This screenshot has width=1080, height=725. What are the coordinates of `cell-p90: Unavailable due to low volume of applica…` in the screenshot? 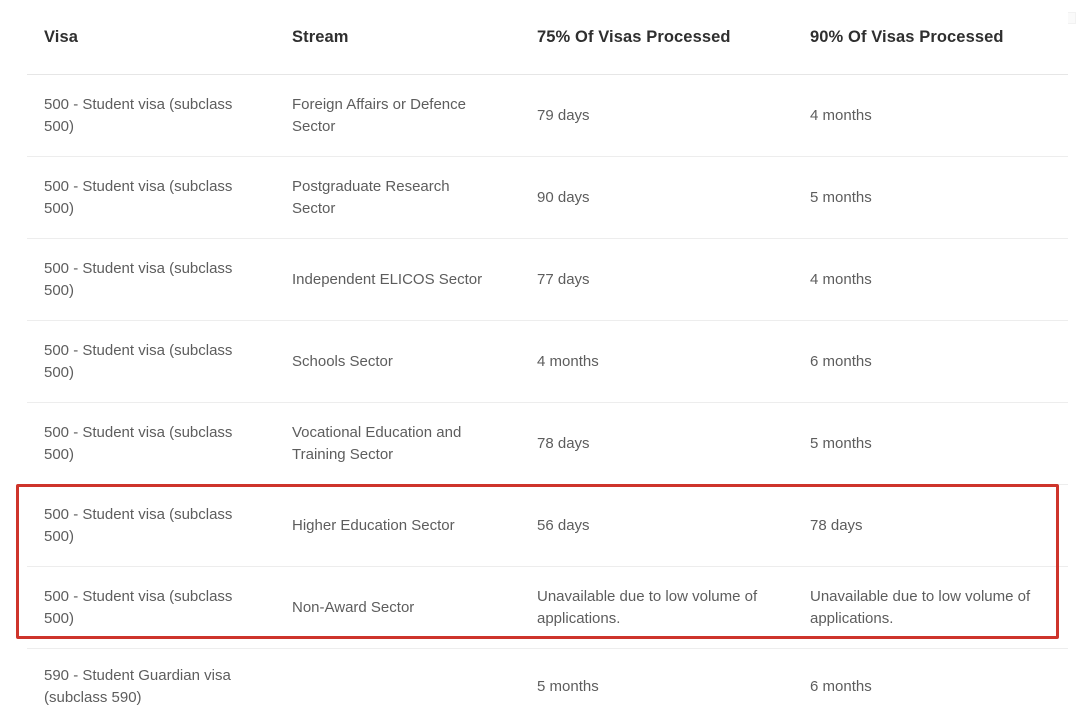 It's located at (930, 608).